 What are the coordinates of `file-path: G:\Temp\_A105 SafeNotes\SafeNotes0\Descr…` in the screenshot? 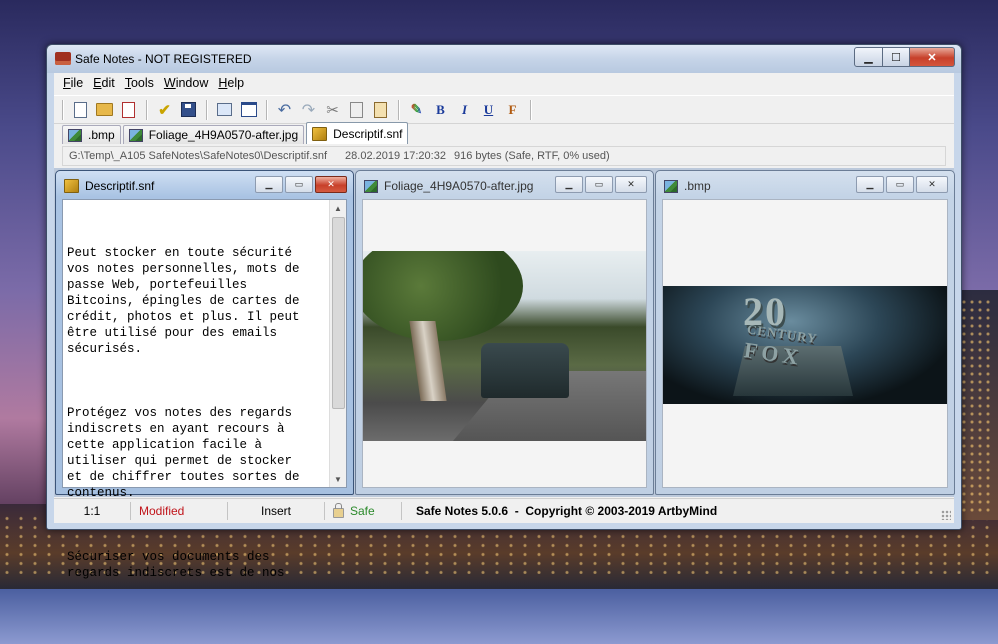 It's located at (198, 156).